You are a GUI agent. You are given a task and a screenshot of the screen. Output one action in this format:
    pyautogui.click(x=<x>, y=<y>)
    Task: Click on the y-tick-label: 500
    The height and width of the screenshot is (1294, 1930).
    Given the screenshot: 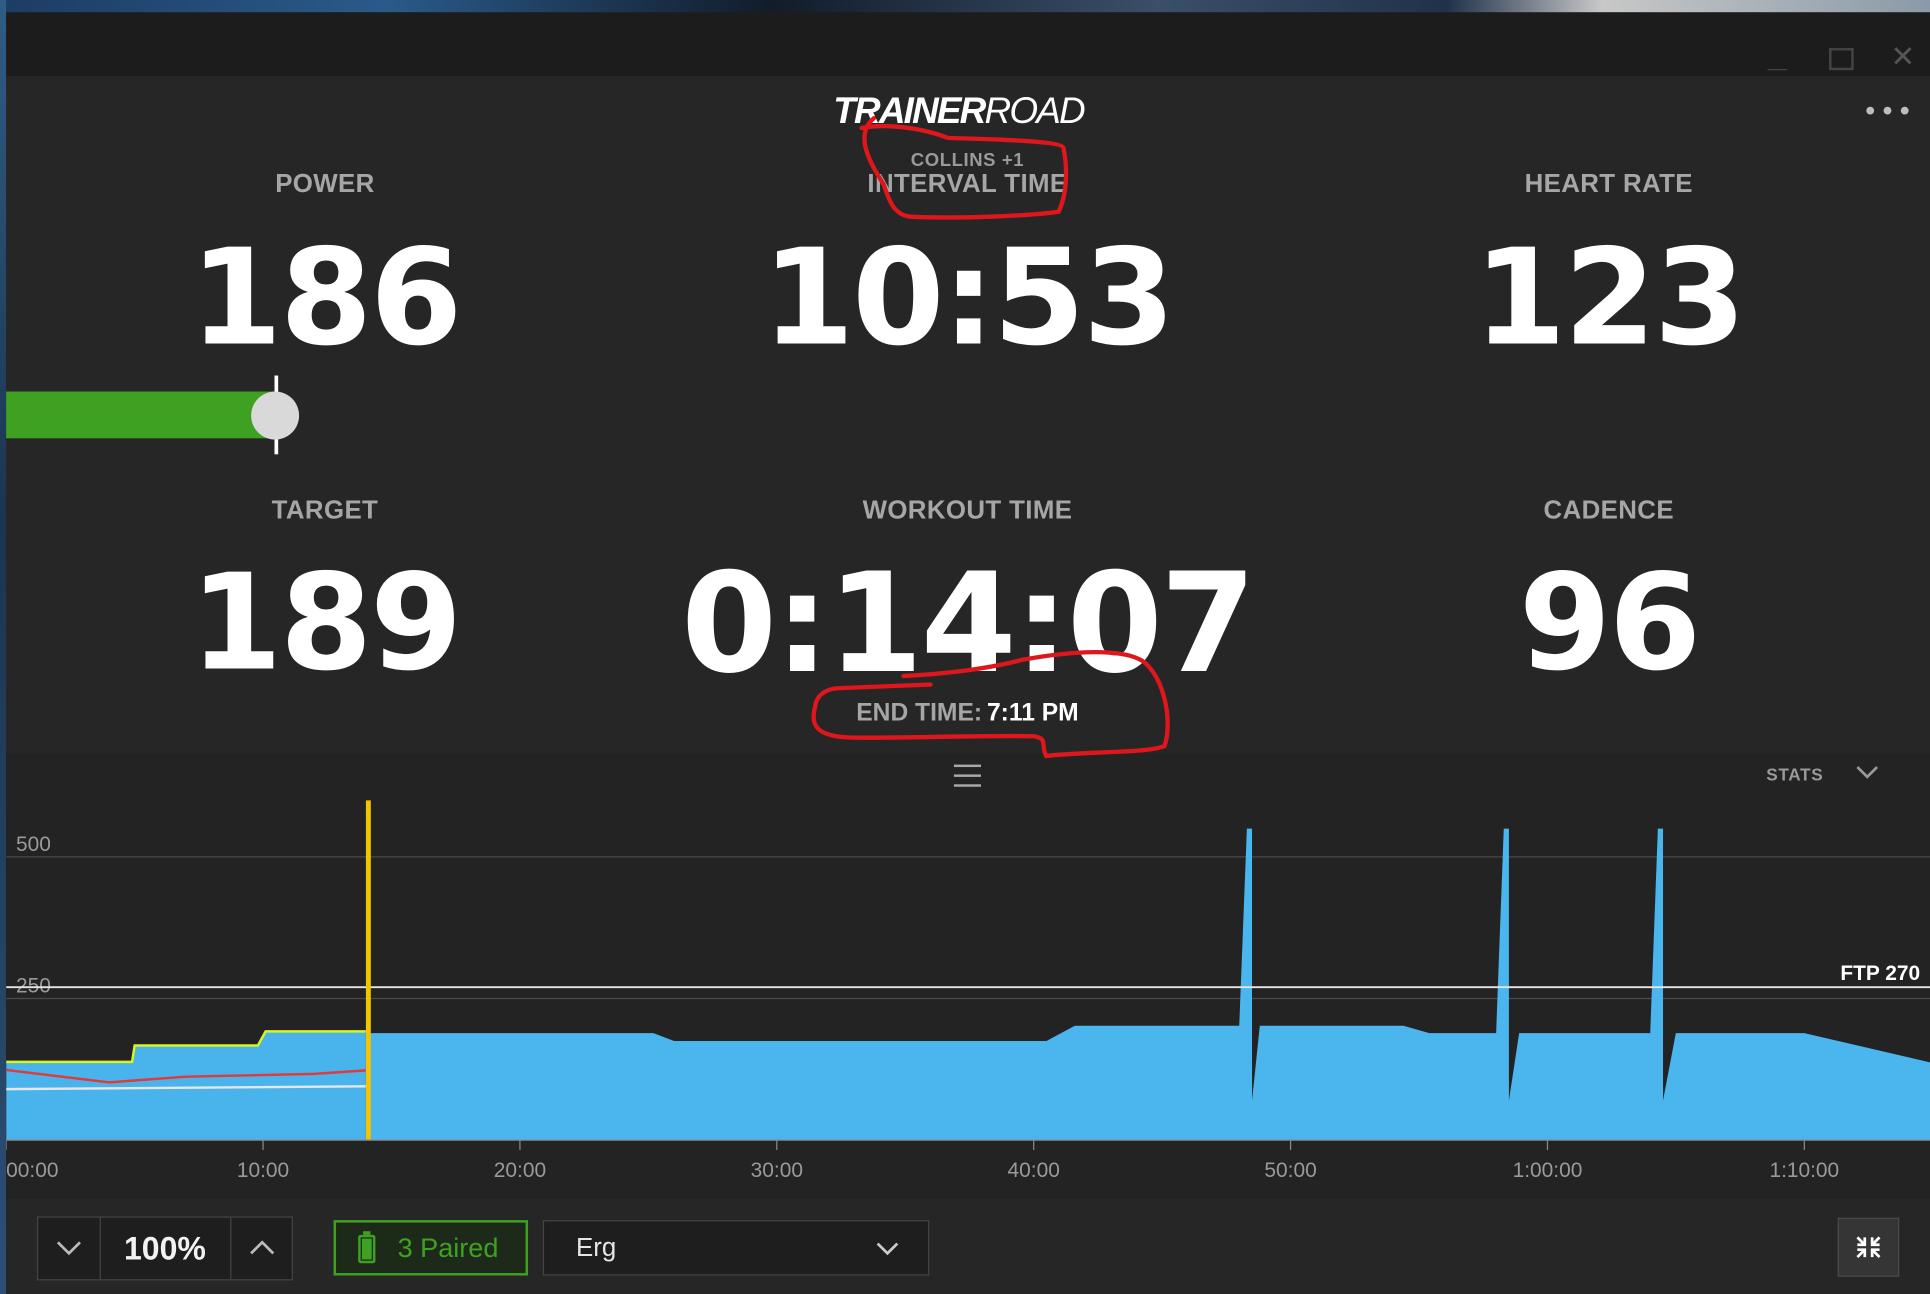 What is the action you would take?
    pyautogui.click(x=33, y=844)
    